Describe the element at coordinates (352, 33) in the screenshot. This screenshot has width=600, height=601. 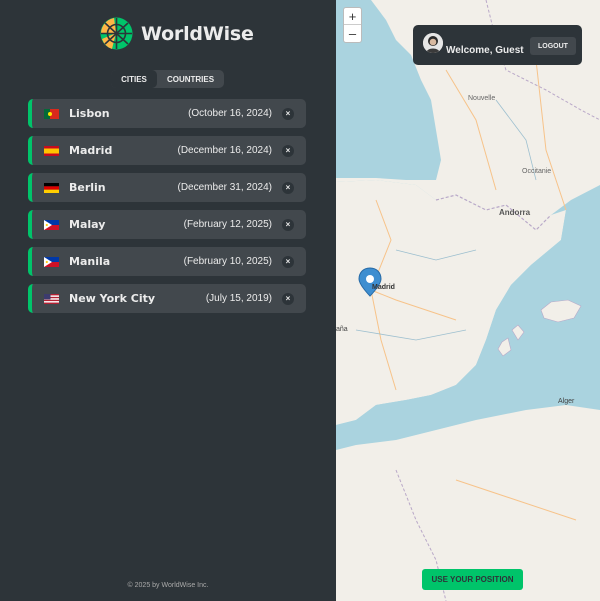
I see `zoom-out-button: –` at that location.